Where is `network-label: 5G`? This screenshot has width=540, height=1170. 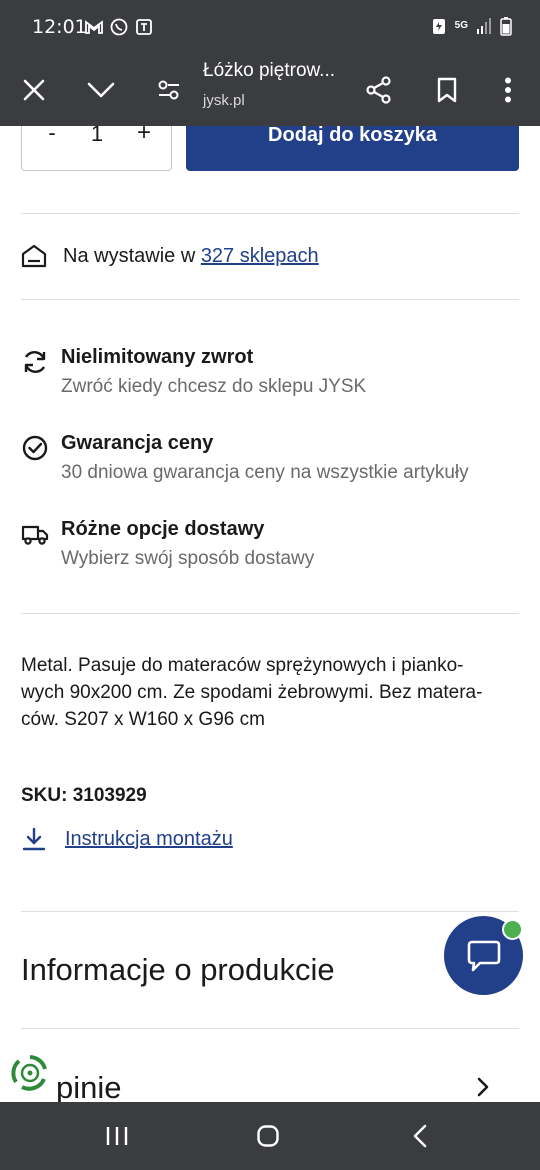
network-label: 5G is located at coordinates (461, 25).